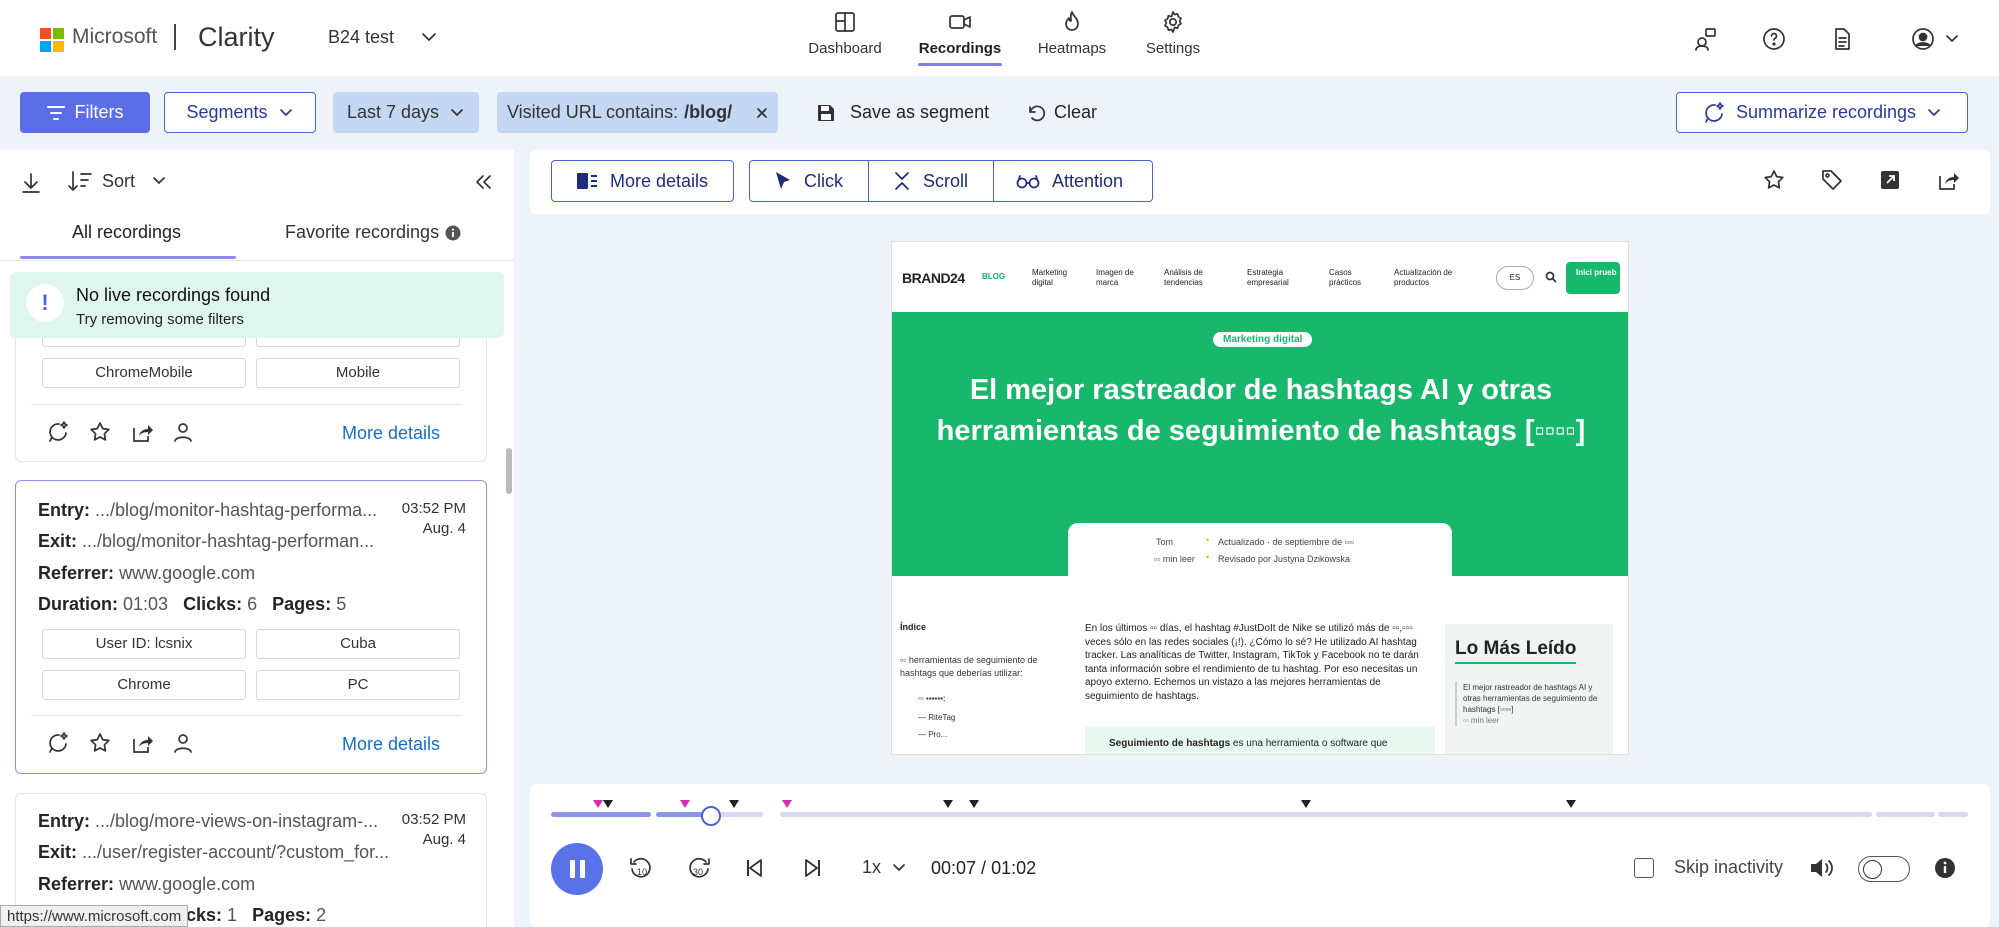  Describe the element at coordinates (1890, 180) in the screenshot. I see `open-external-icon` at that location.